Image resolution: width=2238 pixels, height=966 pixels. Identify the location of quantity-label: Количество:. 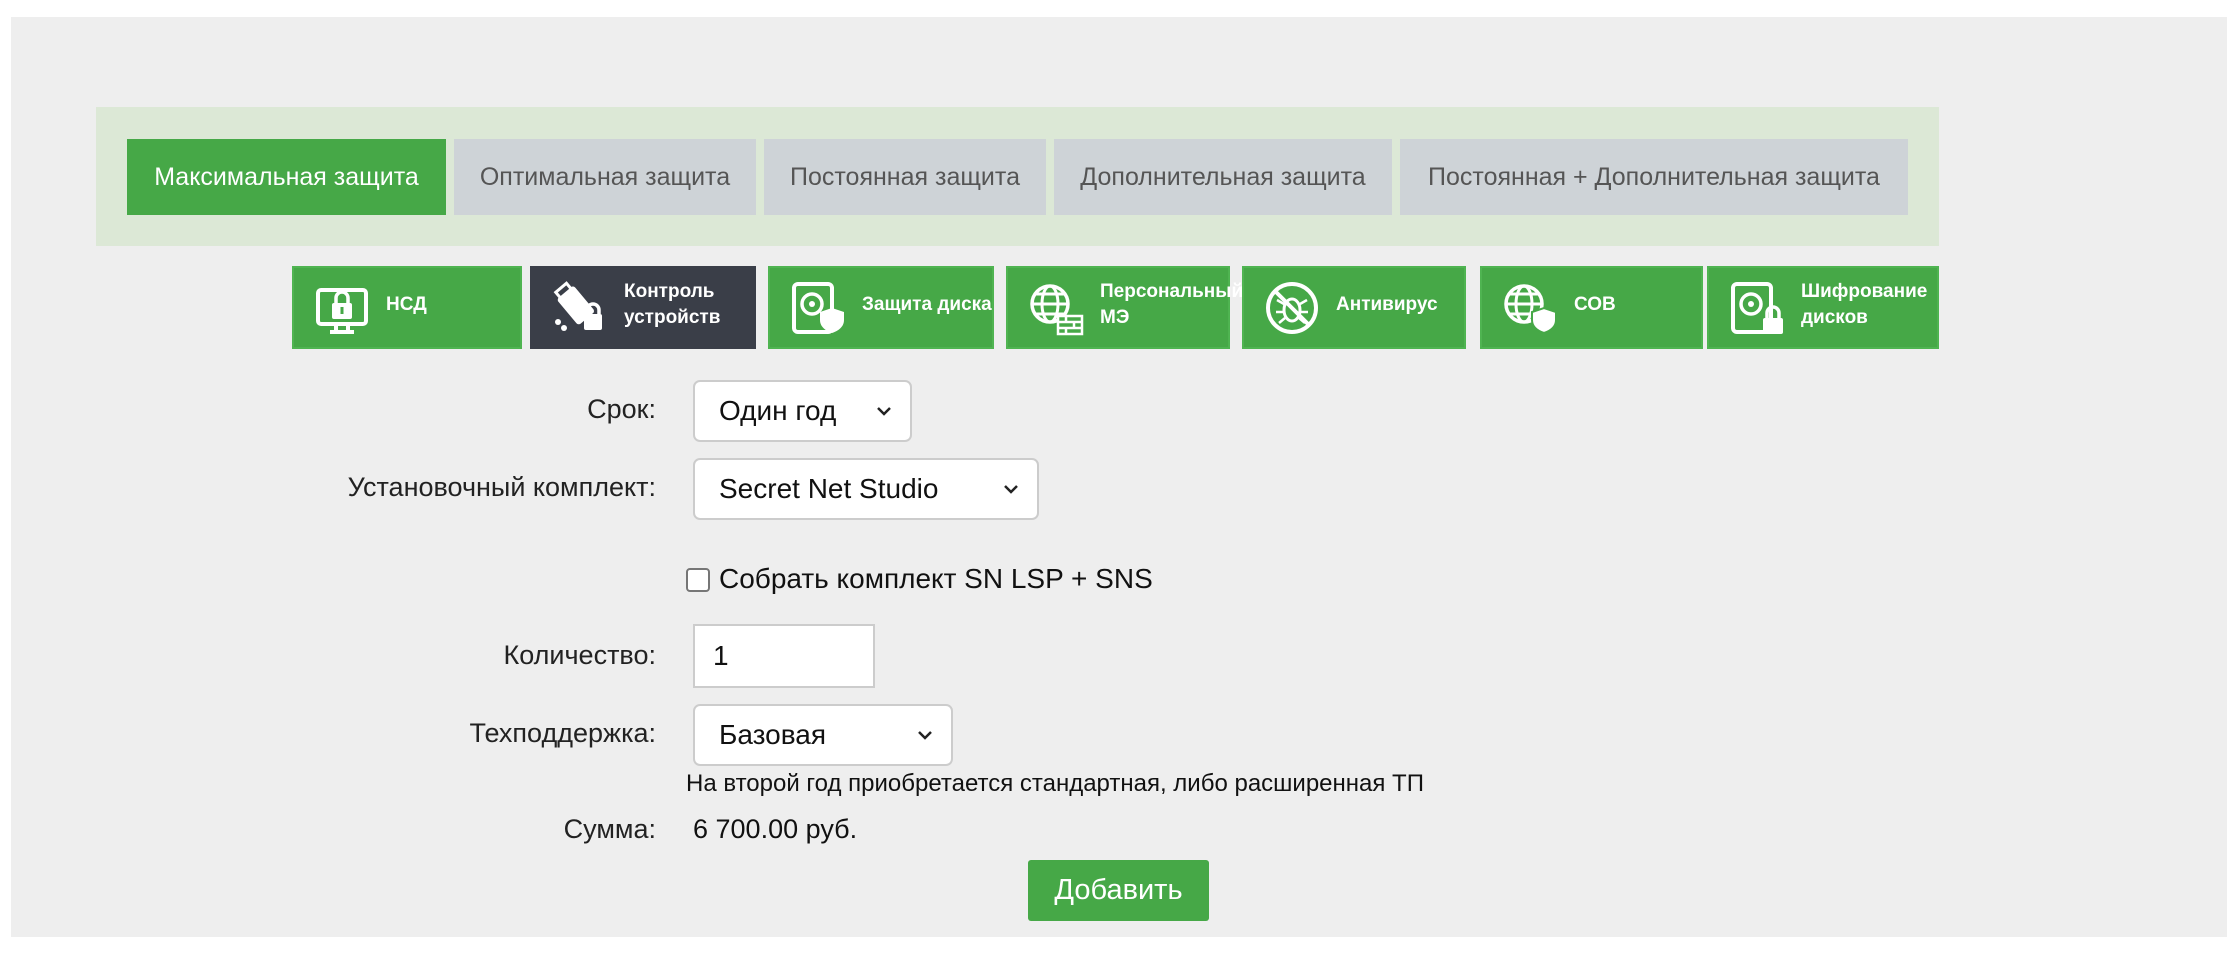
(580, 655).